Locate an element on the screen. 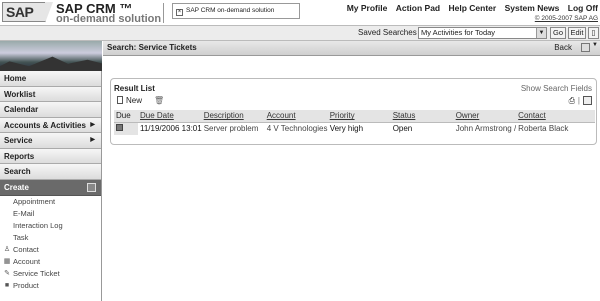 Image resolution: width=600 pixels, height=301 pixels. nav-item-accounts-activities: Accounts & Activities ▶ is located at coordinates (50, 125).